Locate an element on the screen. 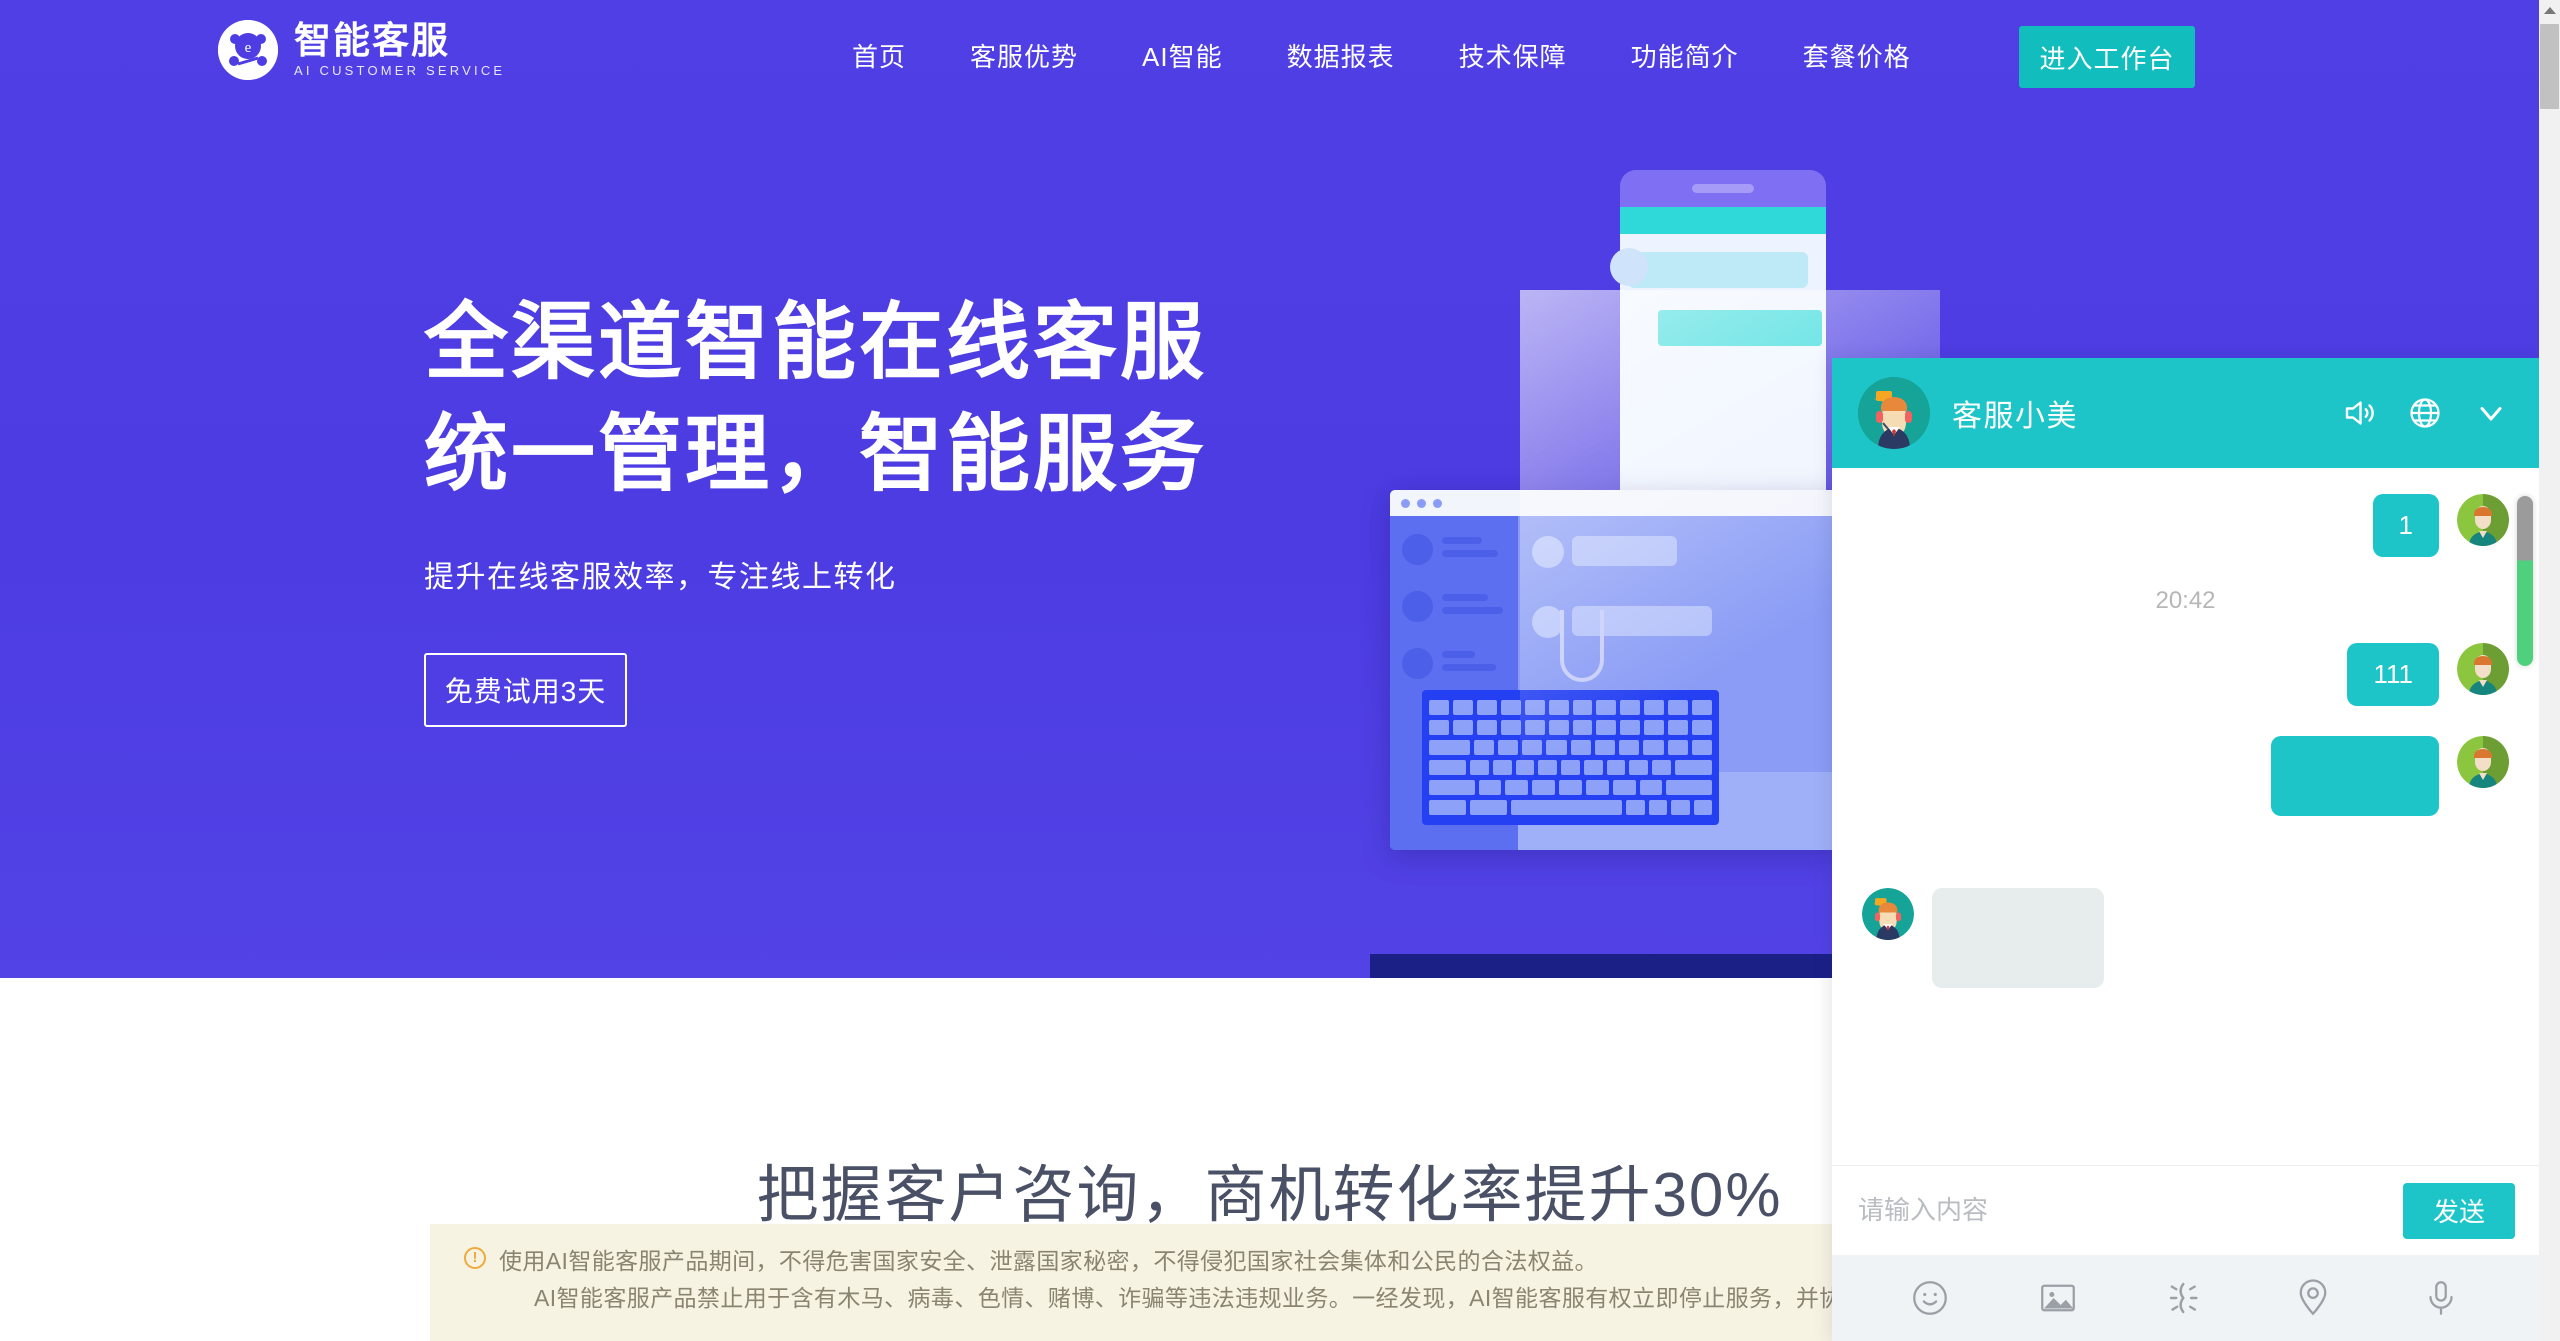  phone-speaker is located at coordinates (1723, 188).